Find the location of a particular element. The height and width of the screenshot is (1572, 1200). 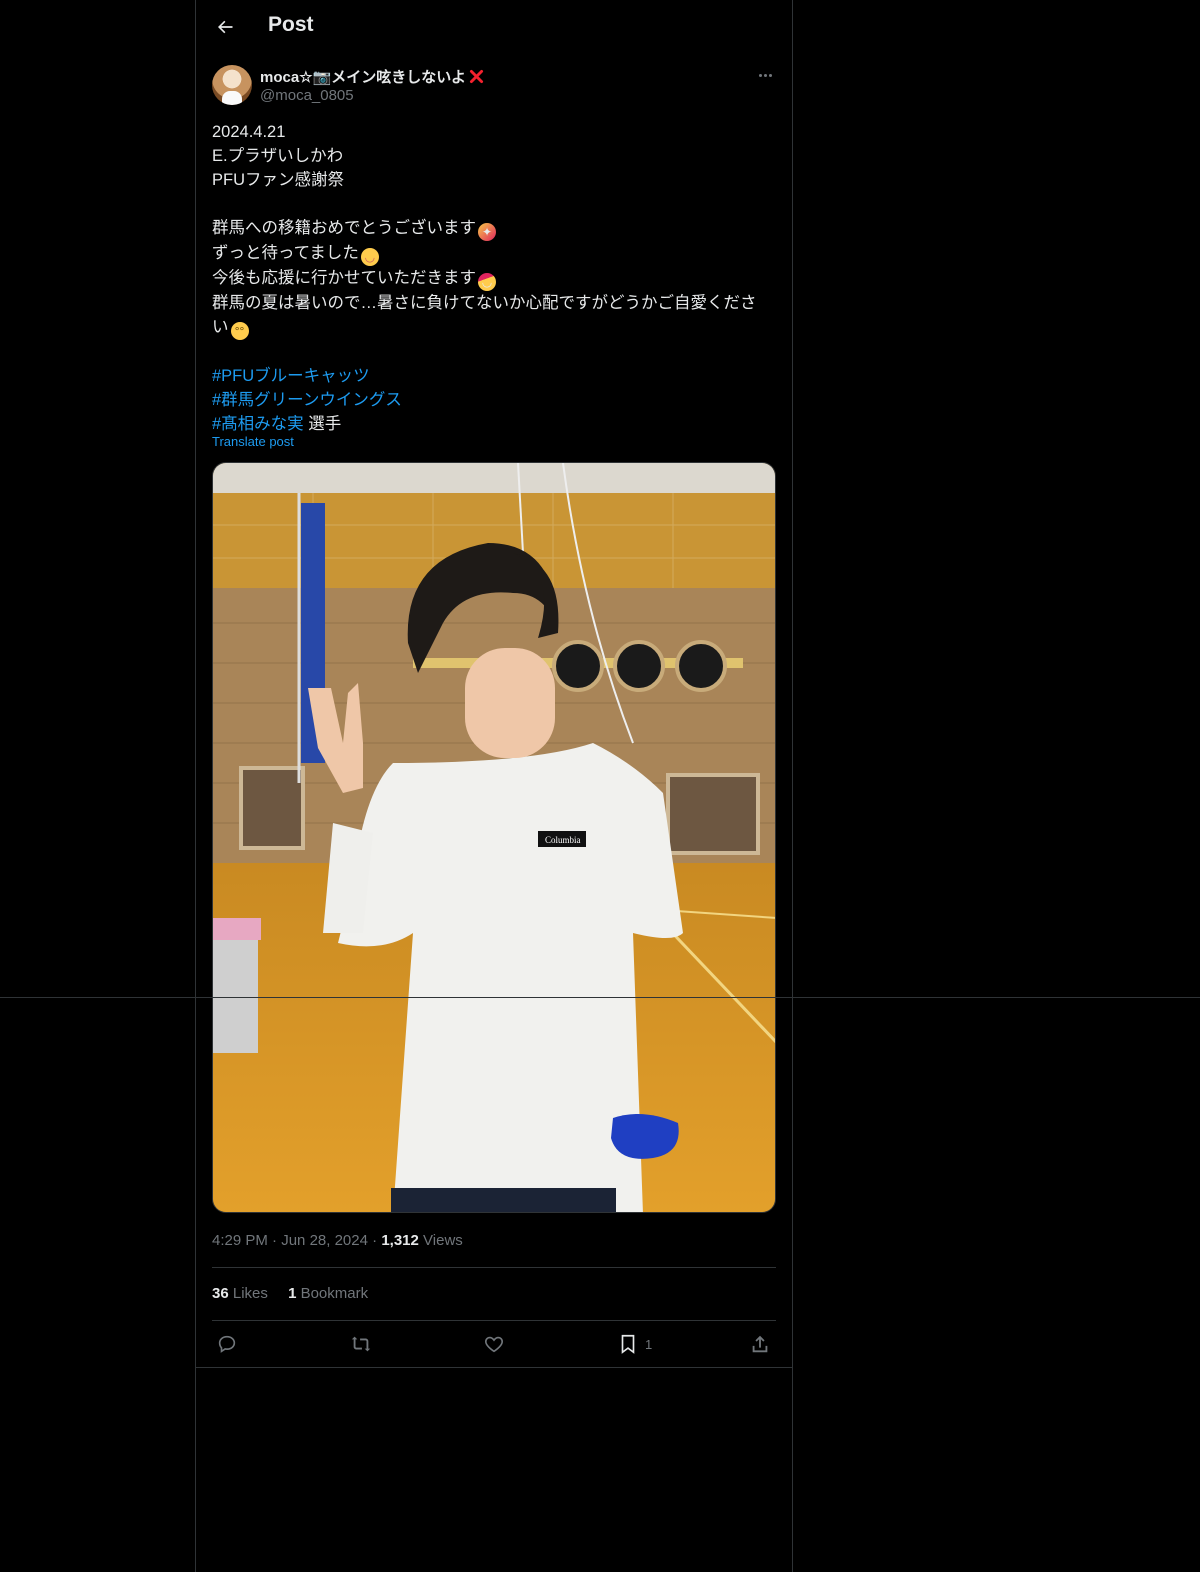

share-button is located at coordinates (760, 1344).